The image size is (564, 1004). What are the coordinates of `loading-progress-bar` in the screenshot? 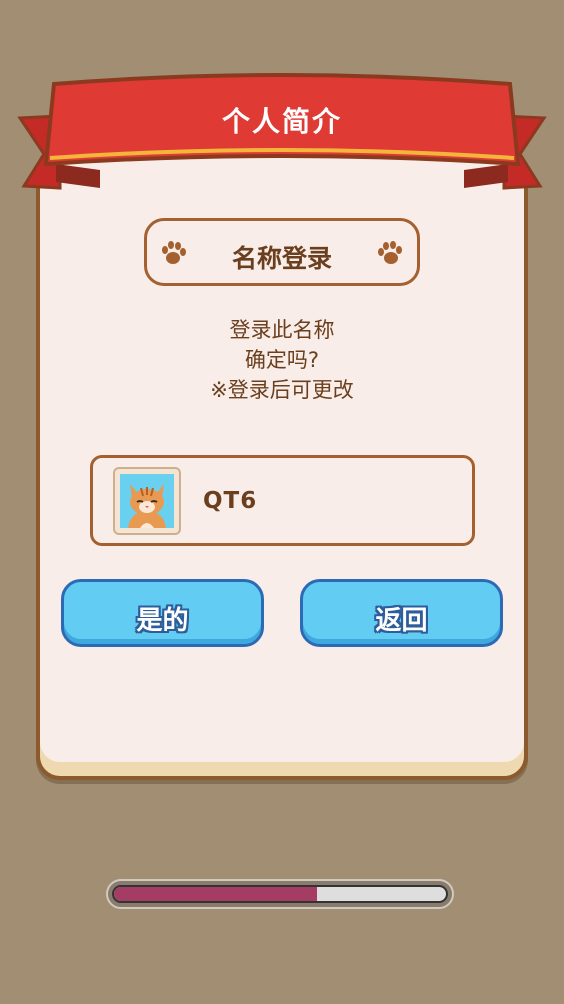 It's located at (280, 894).